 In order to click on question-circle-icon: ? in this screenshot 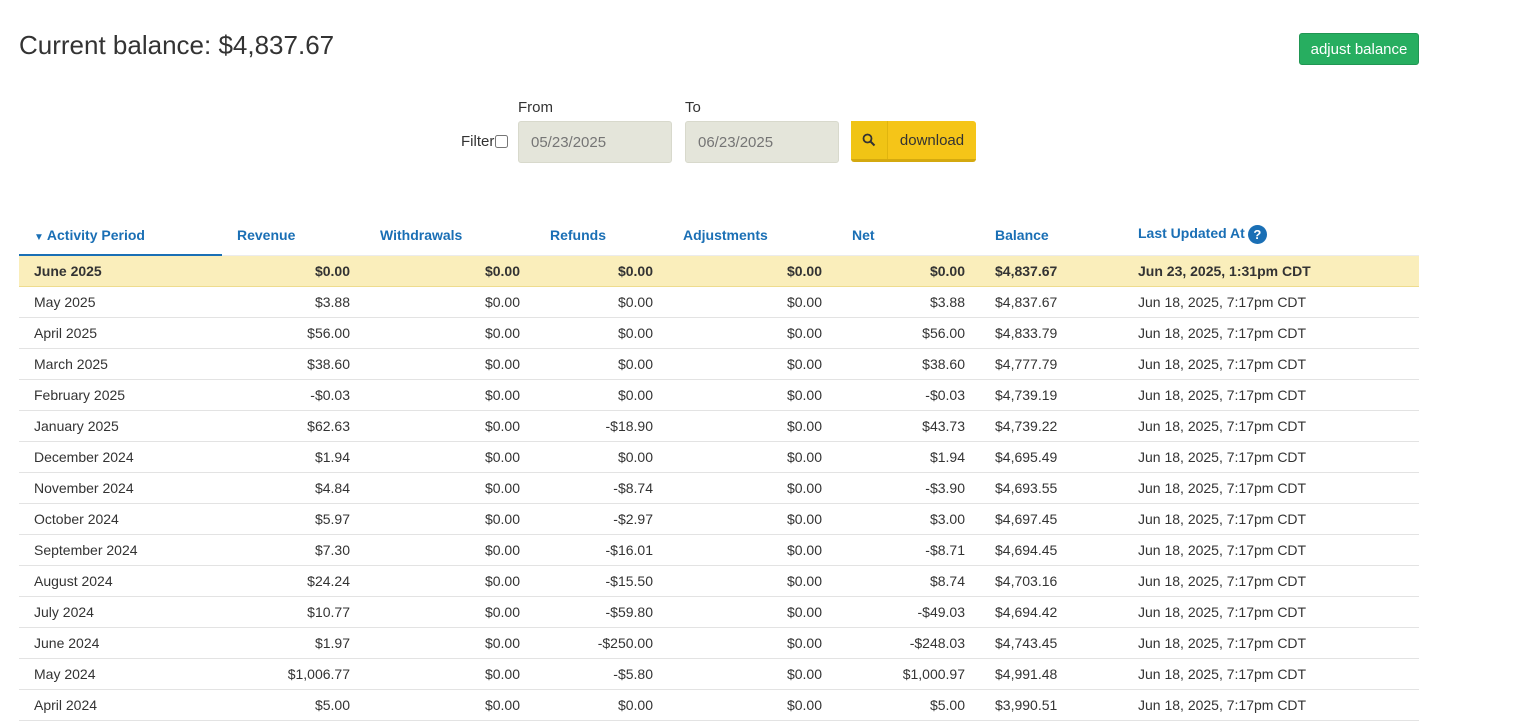, I will do `click(1257, 235)`.